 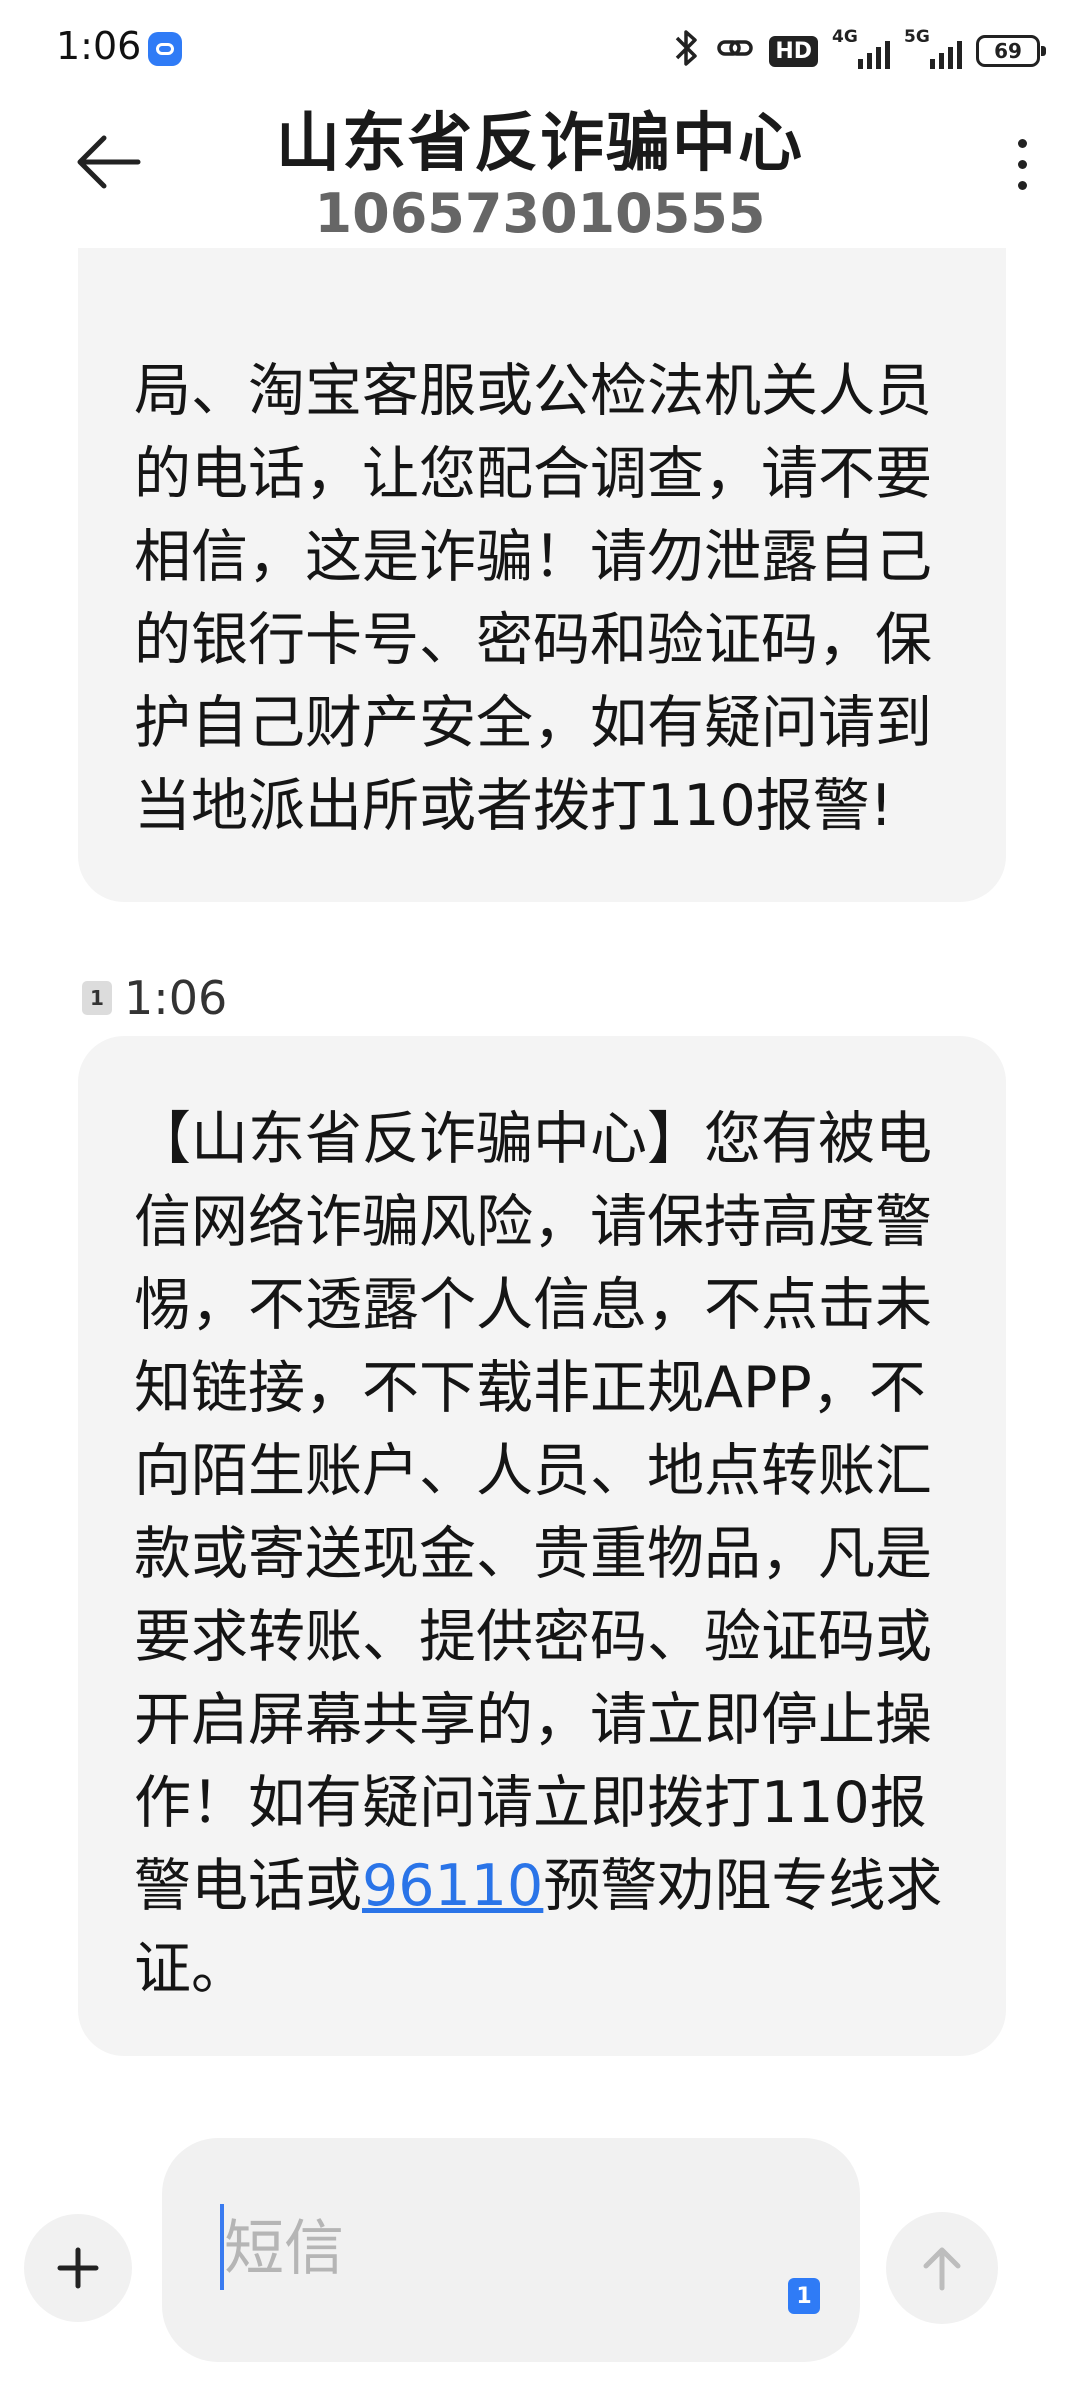 I want to click on message-meta: 1 1:06, so click(x=154, y=998).